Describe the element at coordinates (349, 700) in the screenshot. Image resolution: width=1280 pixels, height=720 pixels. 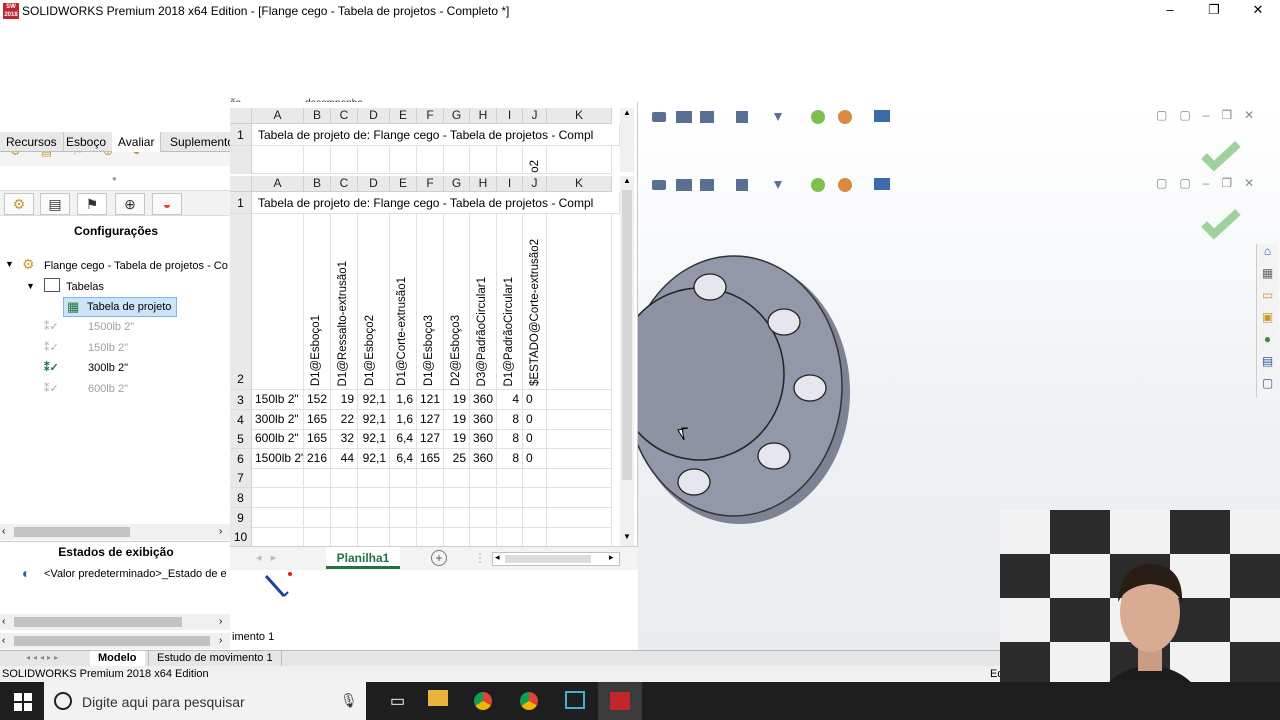
I see `microphone-icon: 🎙` at that location.